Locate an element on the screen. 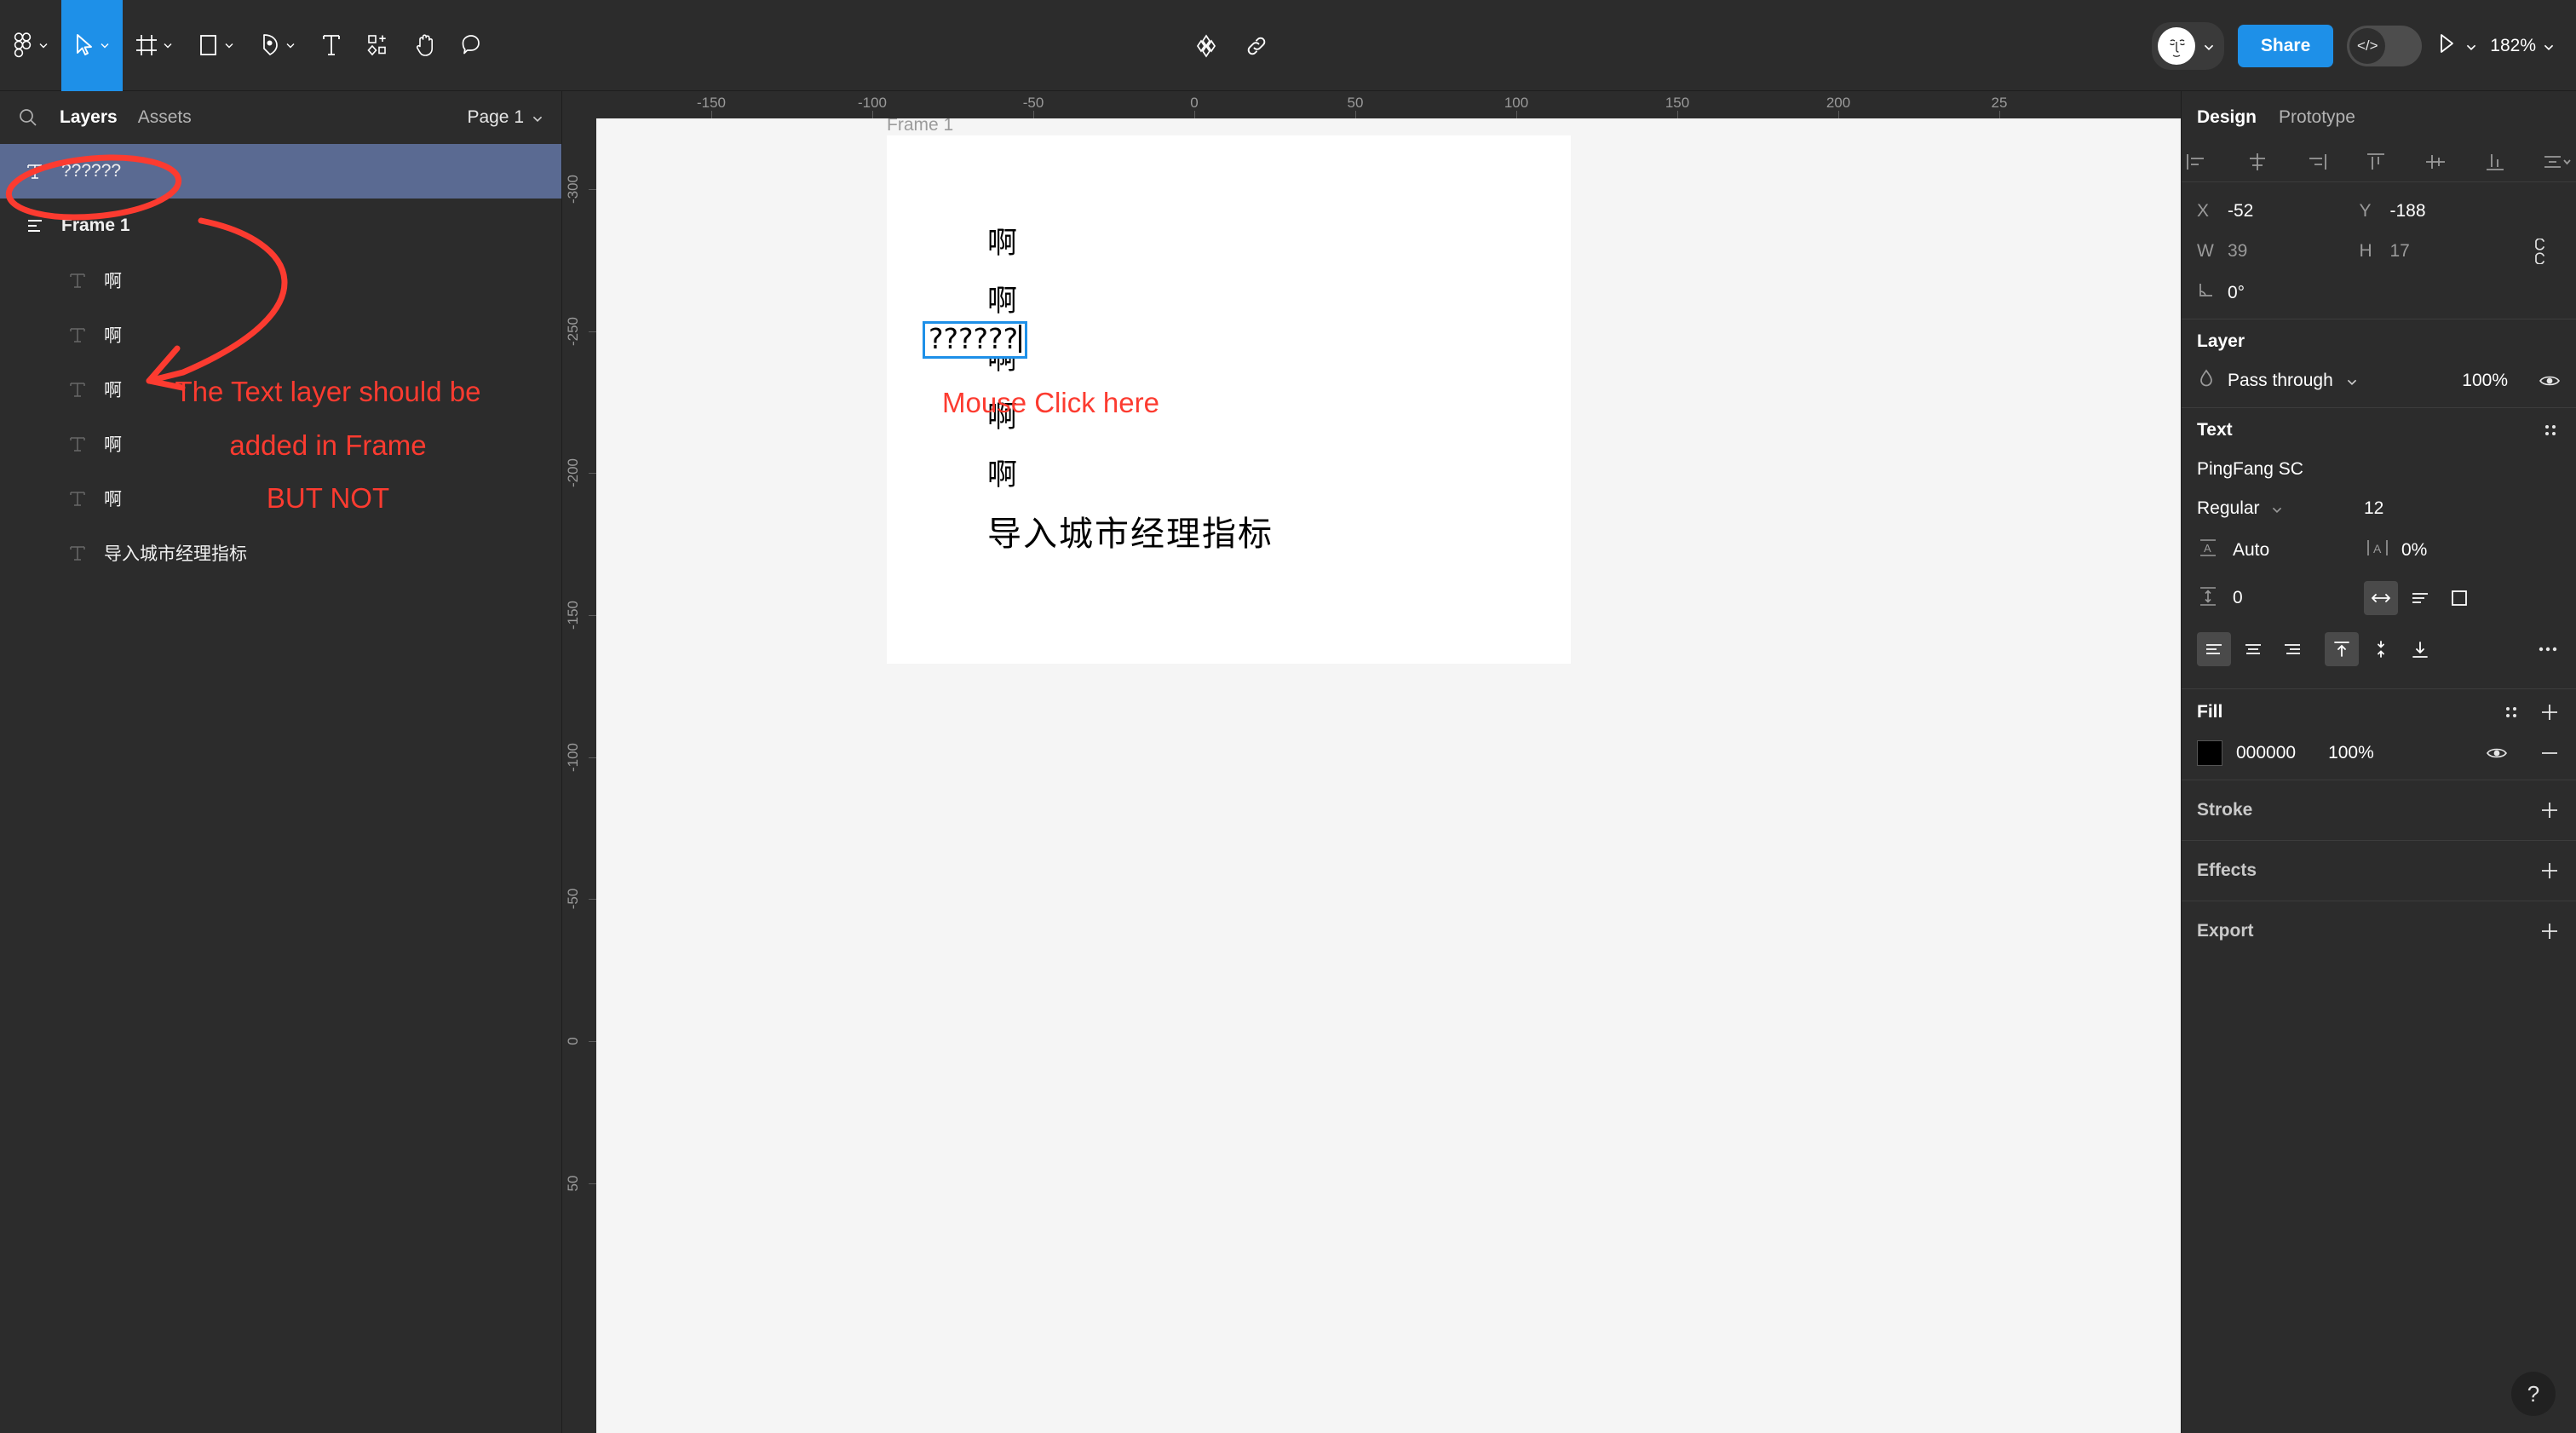 The image size is (2576, 1433). align-horizontal-center-icon is located at coordinates (2257, 162).